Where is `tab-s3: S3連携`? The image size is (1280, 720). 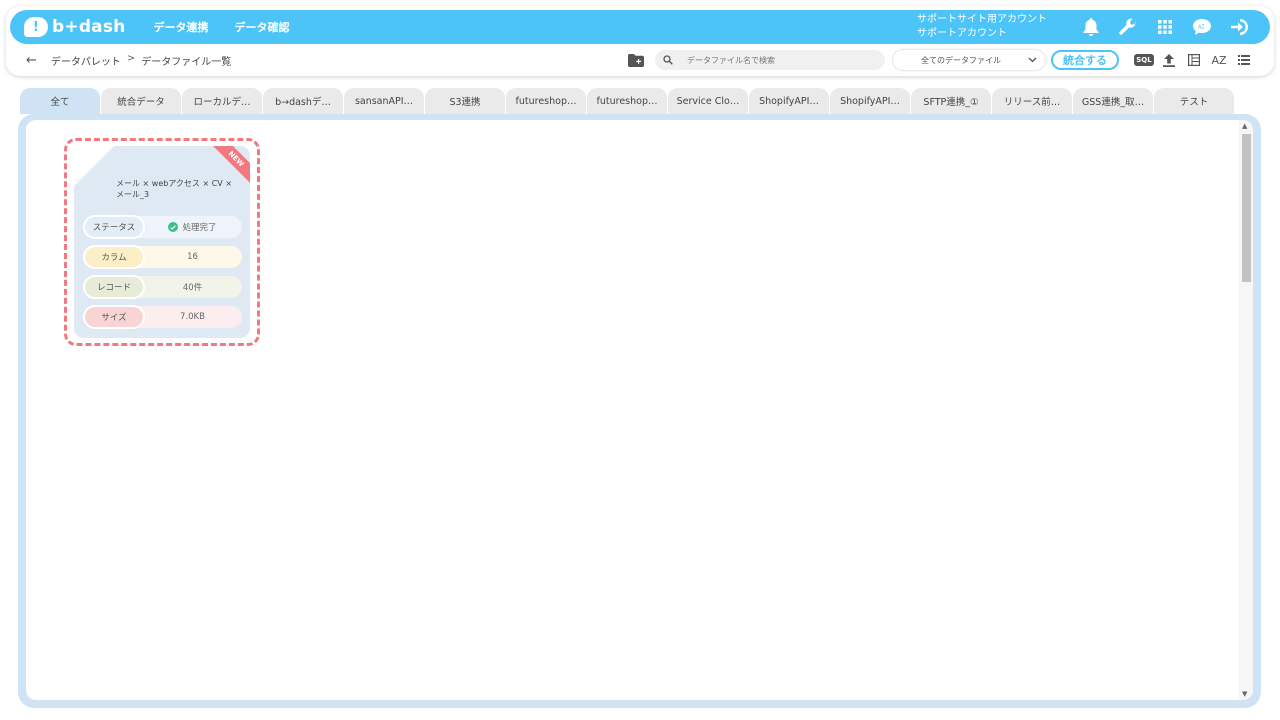
tab-s3: S3連携 is located at coordinates (465, 101).